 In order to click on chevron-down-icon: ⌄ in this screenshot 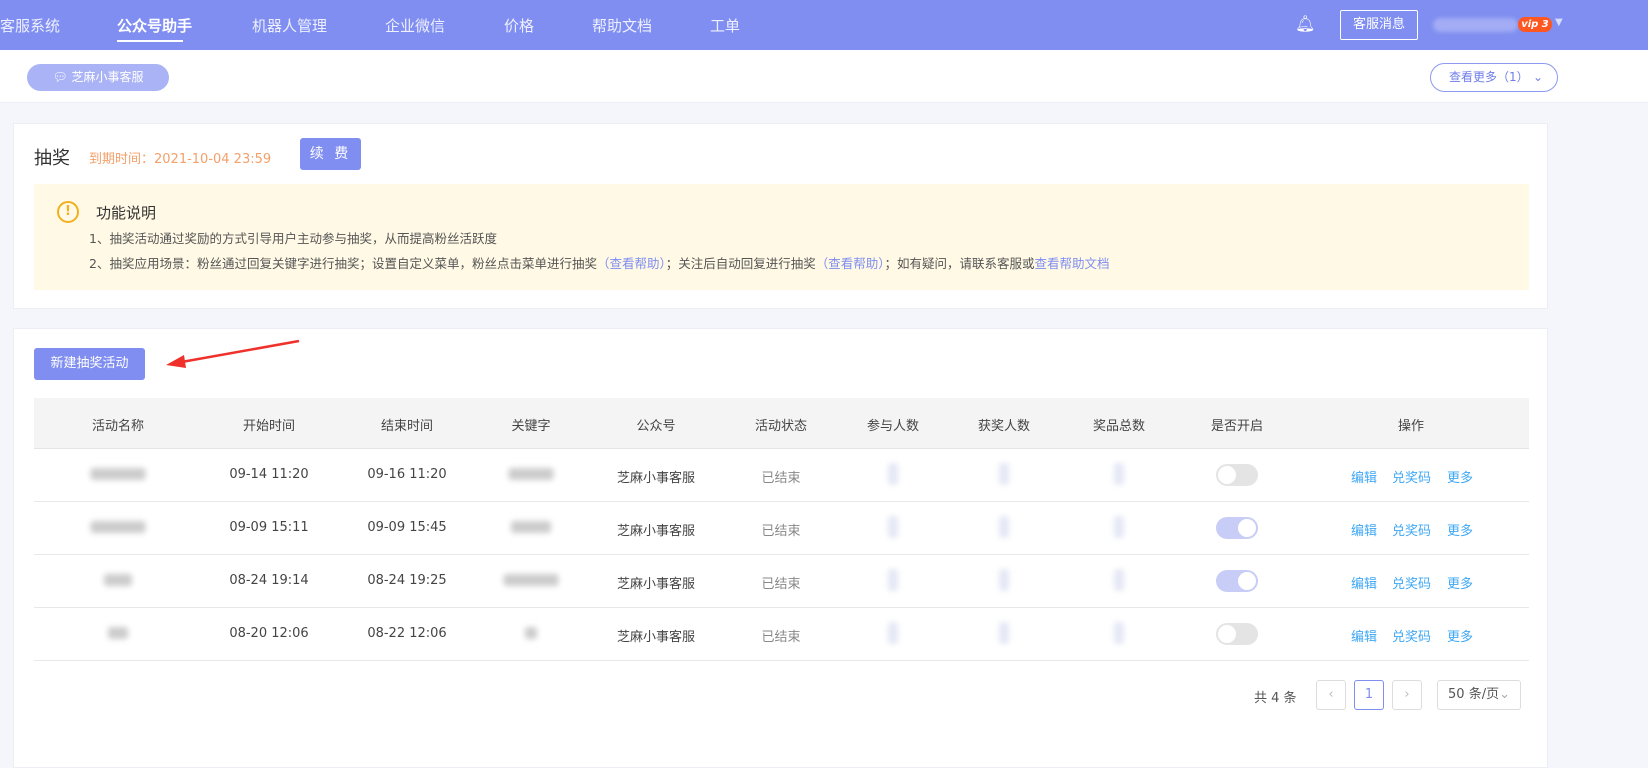, I will do `click(1537, 77)`.